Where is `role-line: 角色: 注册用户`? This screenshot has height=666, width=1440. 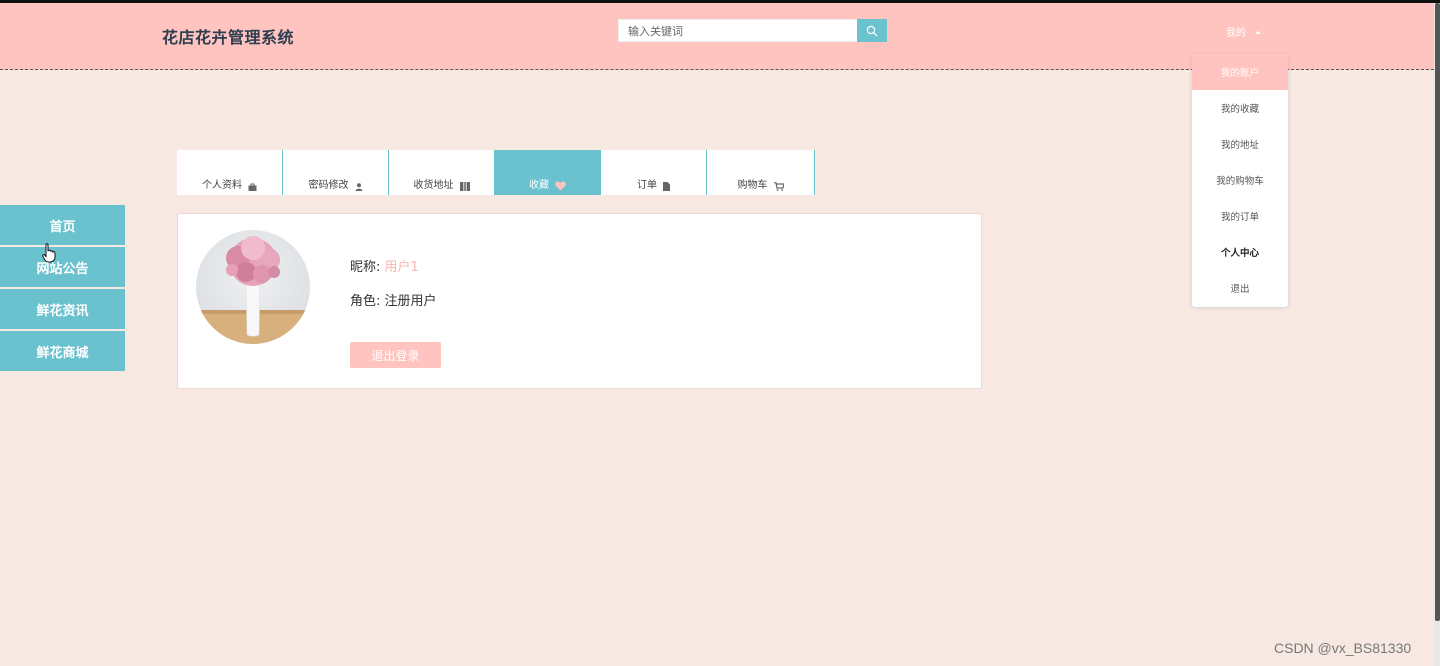 role-line: 角色: 注册用户 is located at coordinates (393, 299).